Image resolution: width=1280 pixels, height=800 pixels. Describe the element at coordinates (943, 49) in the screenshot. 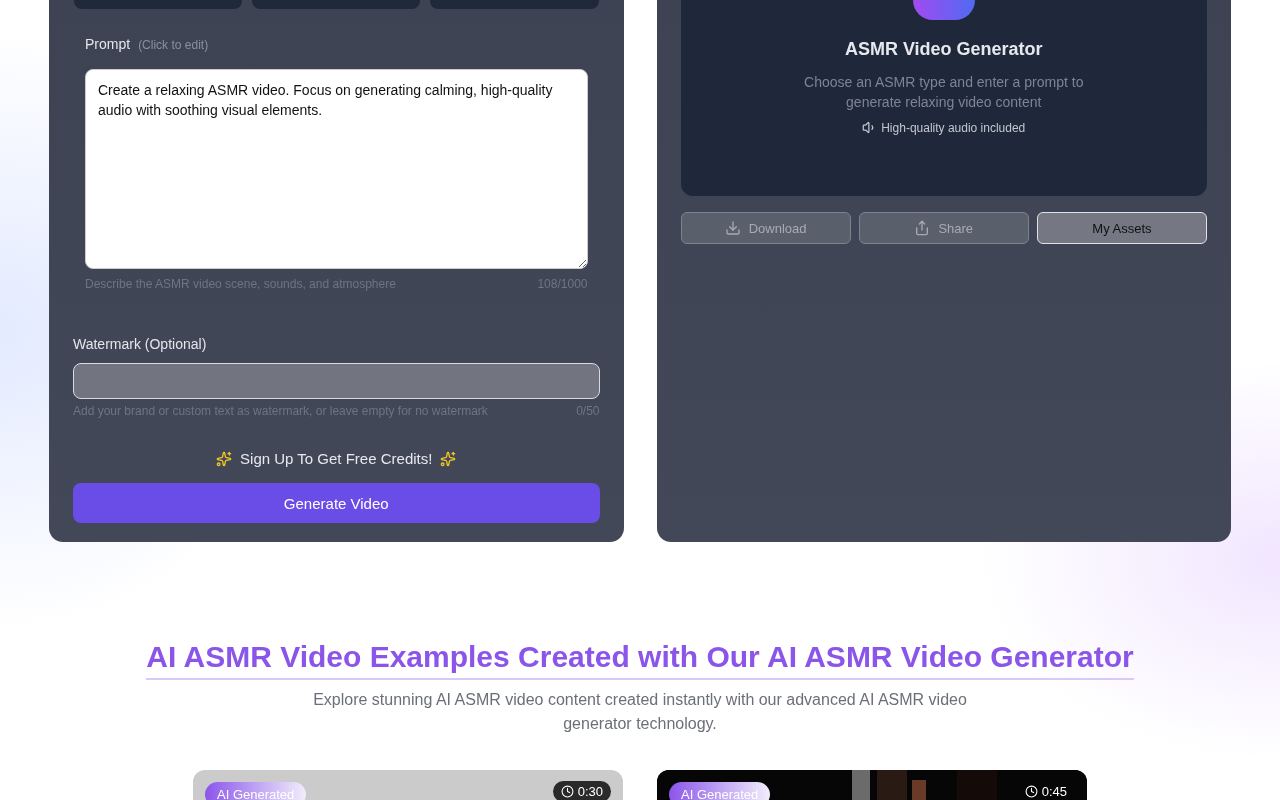

I see `preview-title: ASMR Video Generator` at that location.